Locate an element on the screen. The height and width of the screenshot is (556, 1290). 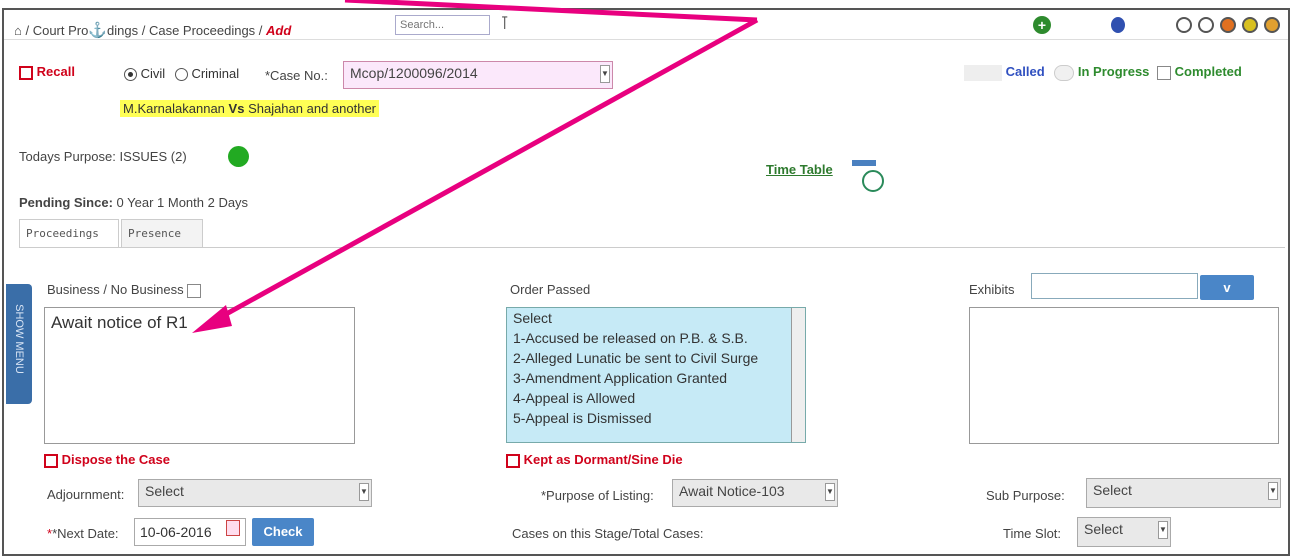
arrow-top-line is located at coordinates (551, 11).